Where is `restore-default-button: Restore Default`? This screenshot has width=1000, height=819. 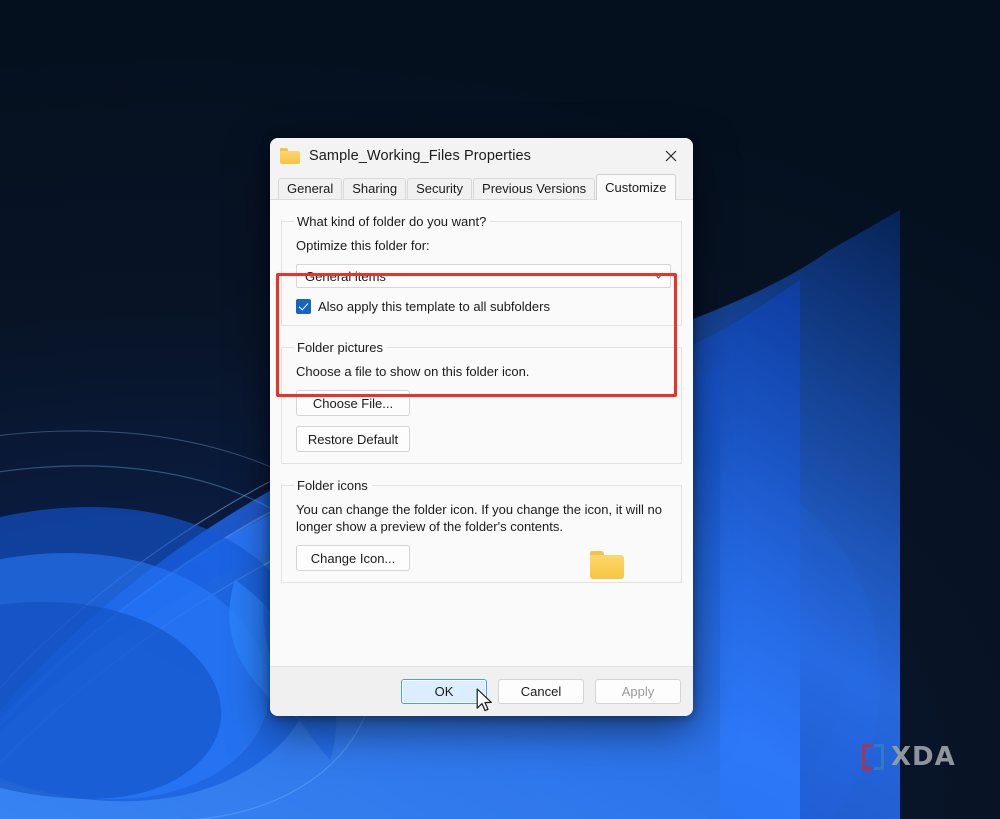 restore-default-button: Restore Default is located at coordinates (353, 439).